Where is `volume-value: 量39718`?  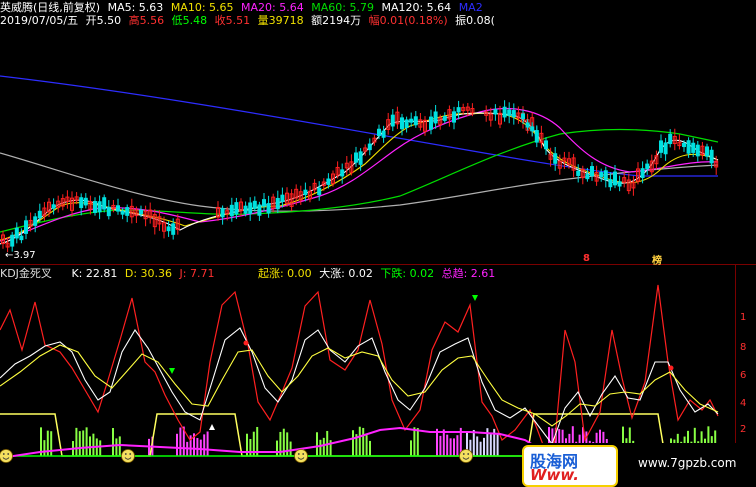
volume-value: 量39718 is located at coordinates (280, 20).